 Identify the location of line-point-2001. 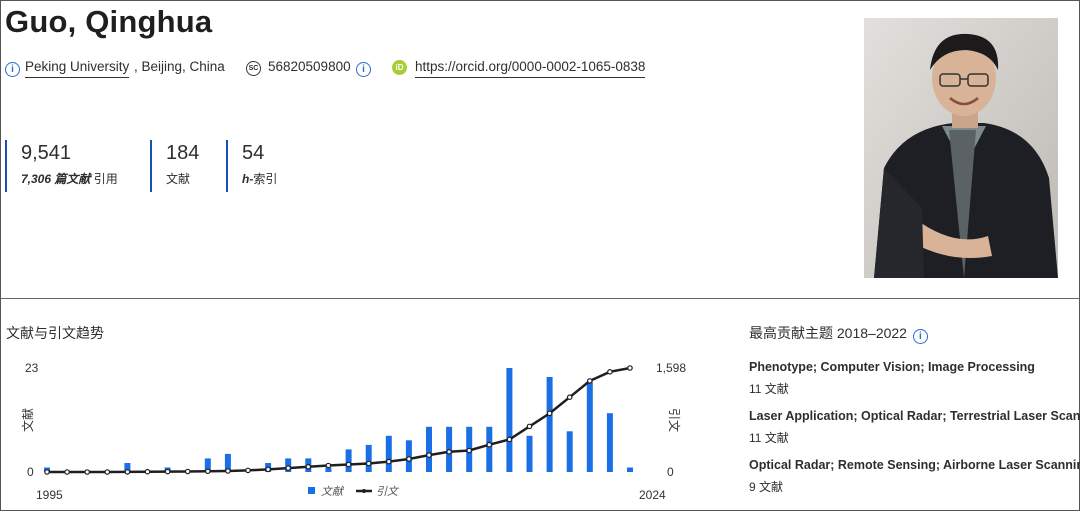
(167, 471).